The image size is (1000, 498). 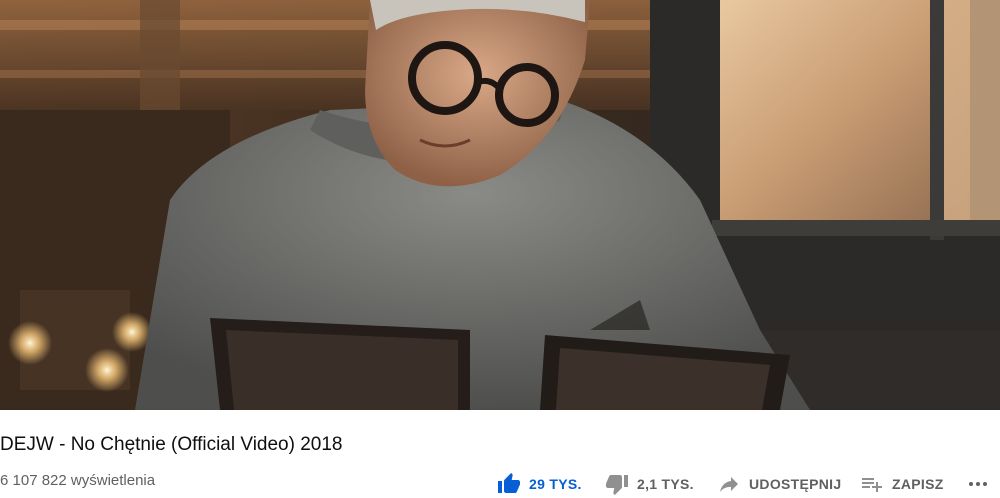 I want to click on thumb-down-icon, so click(x=617, y=484).